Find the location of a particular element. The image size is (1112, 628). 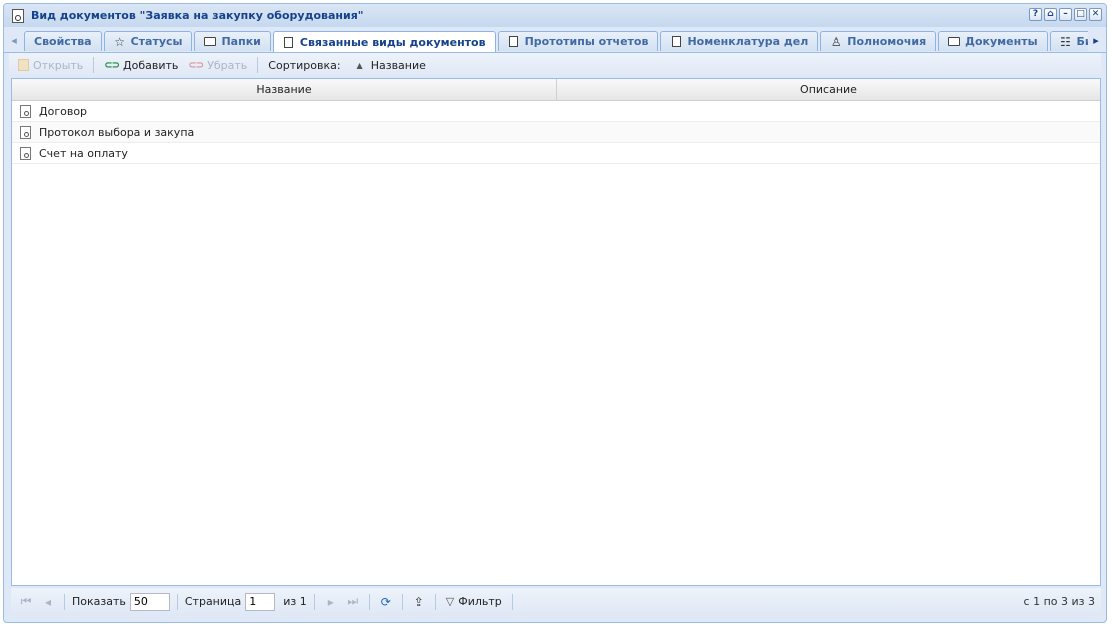

remove-label: Убрать is located at coordinates (227, 65).